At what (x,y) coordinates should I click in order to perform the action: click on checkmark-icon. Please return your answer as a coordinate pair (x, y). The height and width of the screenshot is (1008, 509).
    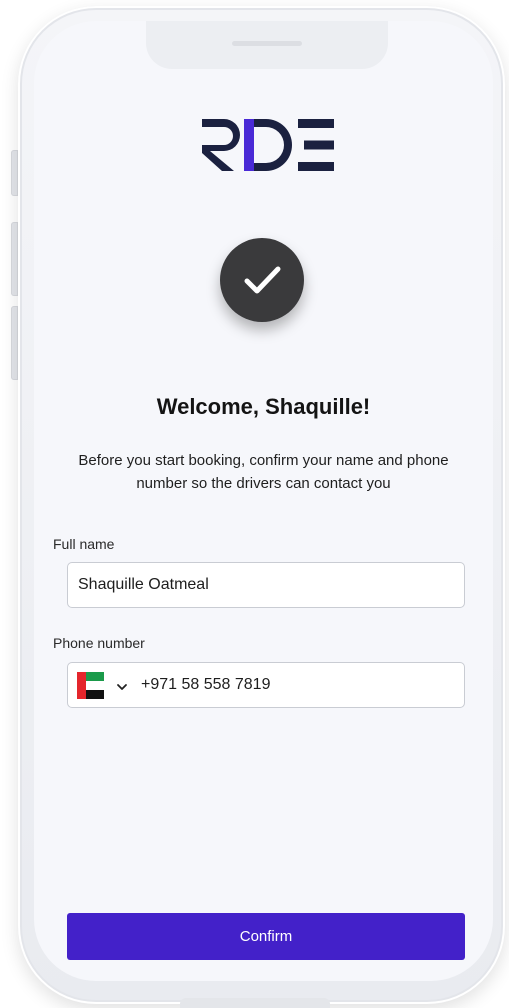
    Looking at the image, I should click on (262, 280).